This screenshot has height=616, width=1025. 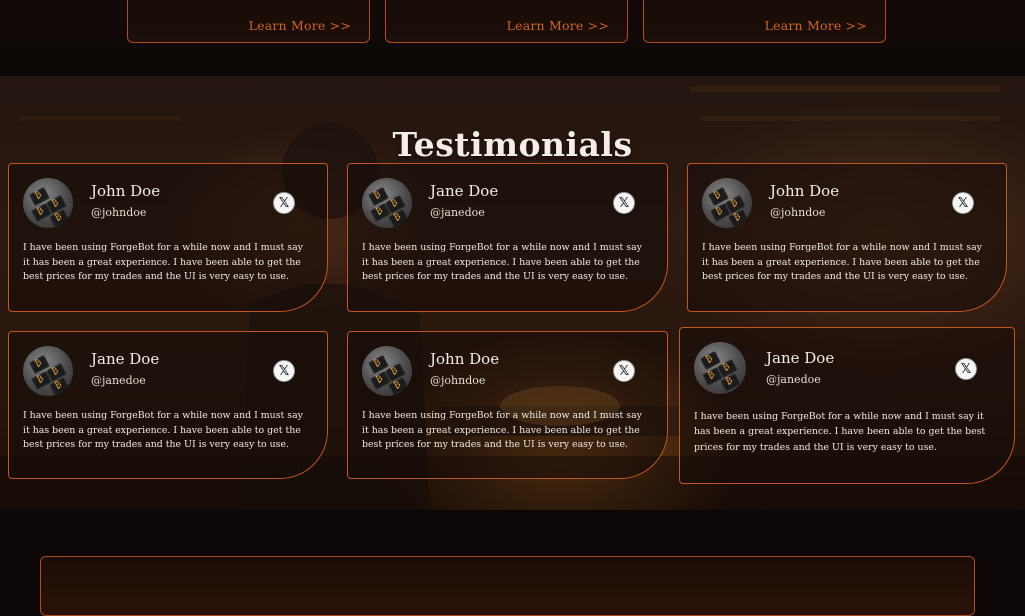 I want to click on bottom-panel, so click(x=507, y=586).